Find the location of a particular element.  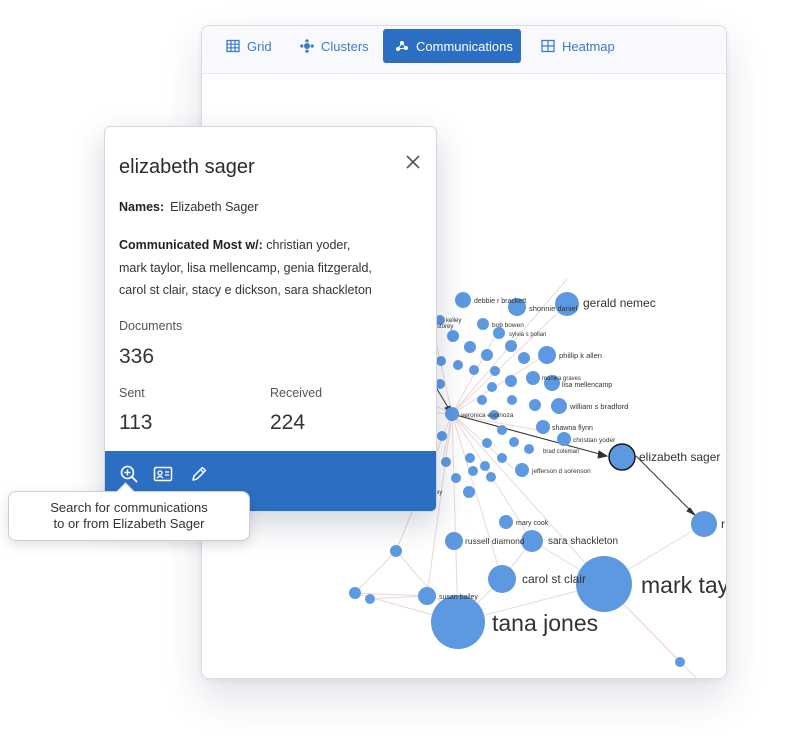

node-small-d is located at coordinates (453, 336).